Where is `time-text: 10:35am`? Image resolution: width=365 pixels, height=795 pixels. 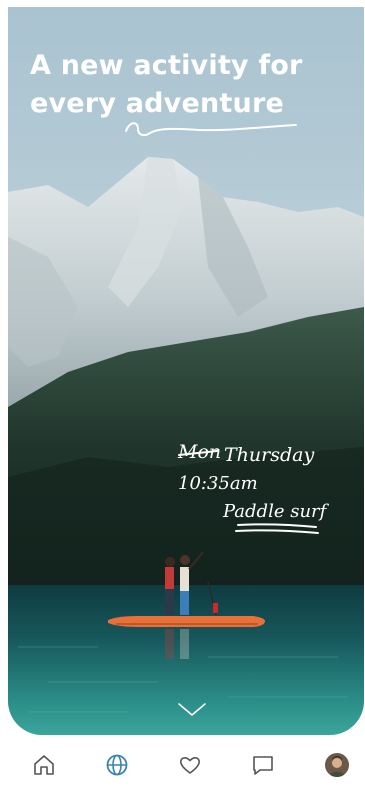
time-text: 10:35am is located at coordinates (218, 483).